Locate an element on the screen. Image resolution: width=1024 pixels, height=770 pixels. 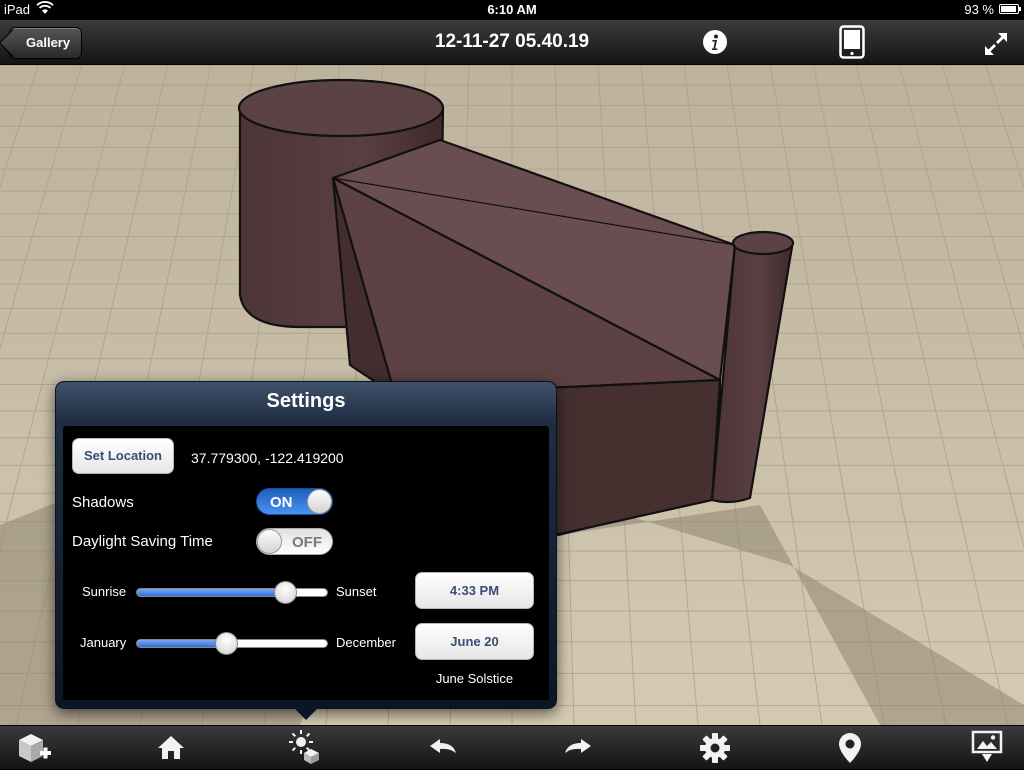
navigation-bar: Gallery 12-11-27 05.40.19 is located at coordinates (512, 42).